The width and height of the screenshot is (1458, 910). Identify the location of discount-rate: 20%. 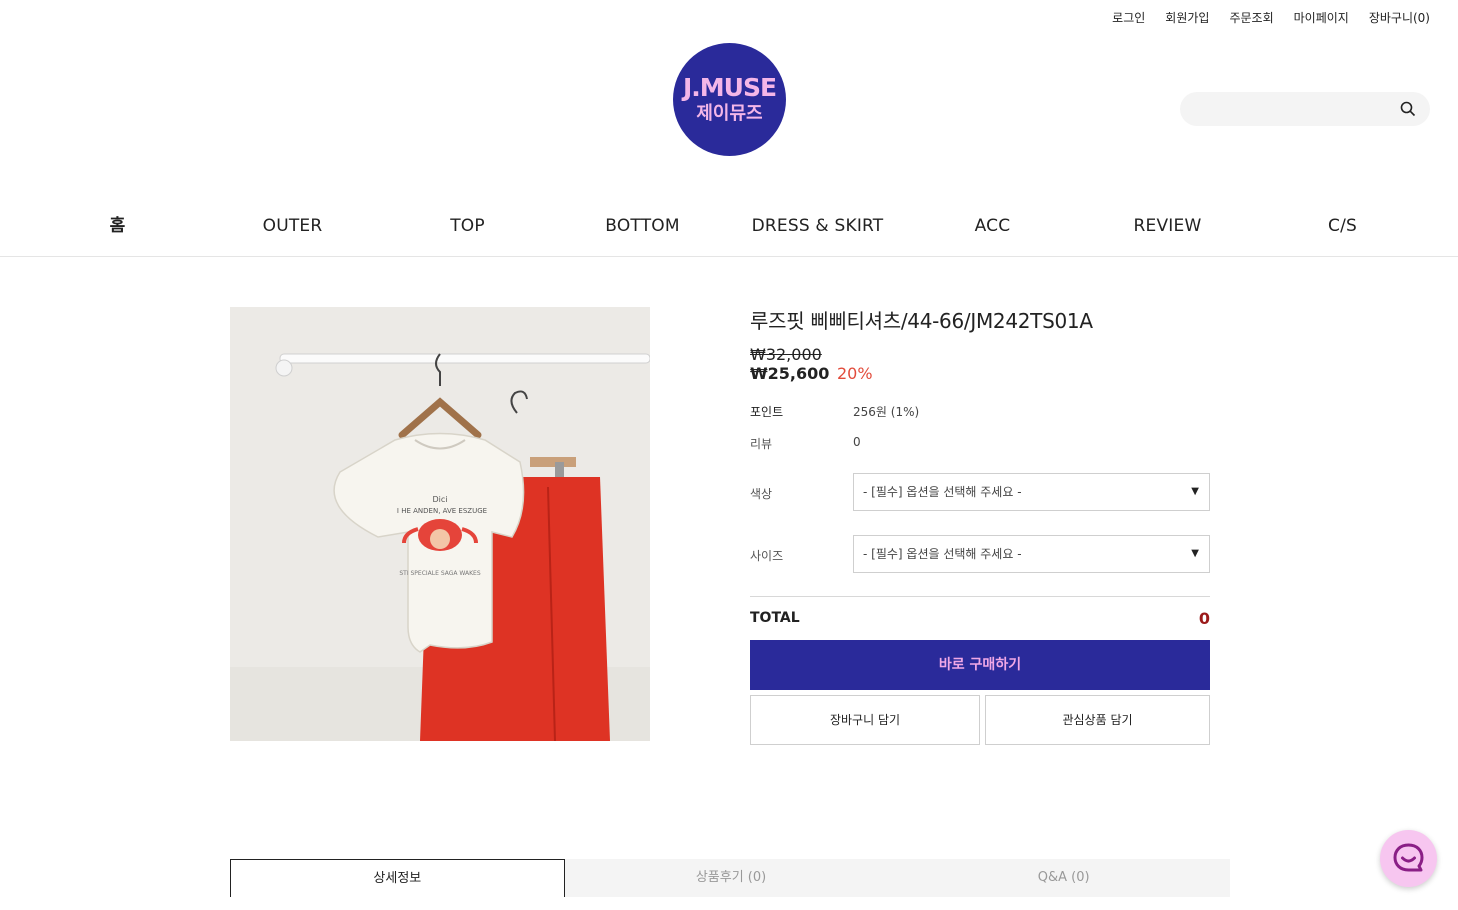
(854, 373).